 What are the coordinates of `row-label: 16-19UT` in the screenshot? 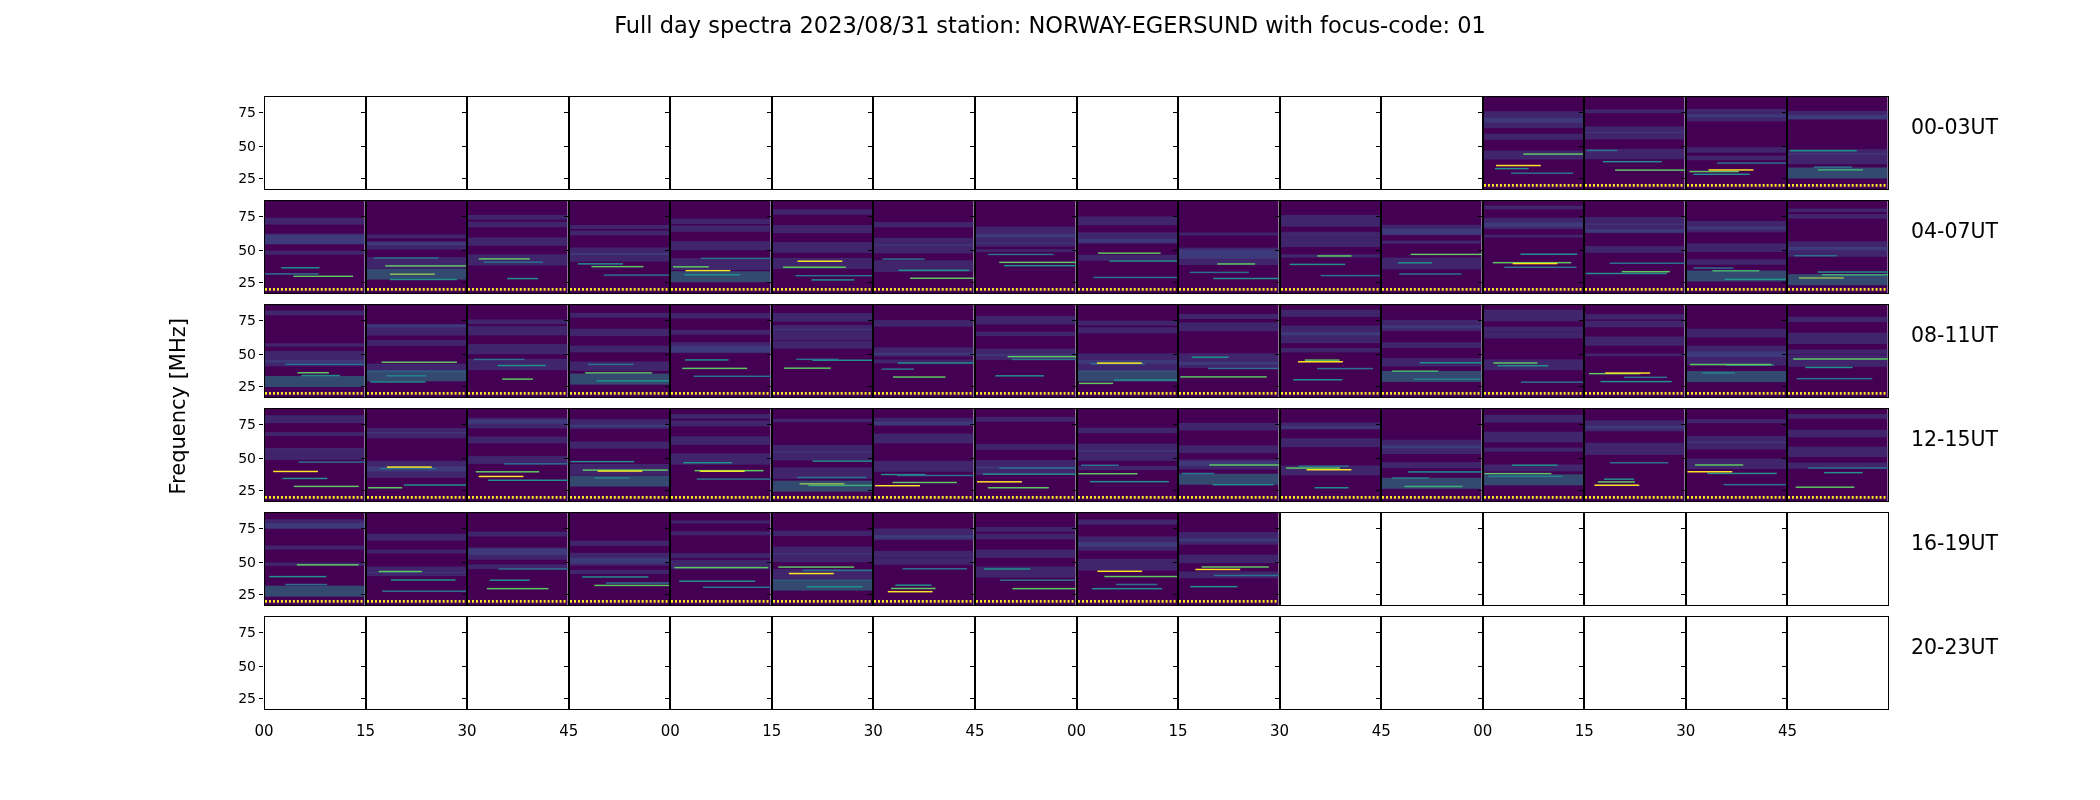 It's located at (1955, 543).